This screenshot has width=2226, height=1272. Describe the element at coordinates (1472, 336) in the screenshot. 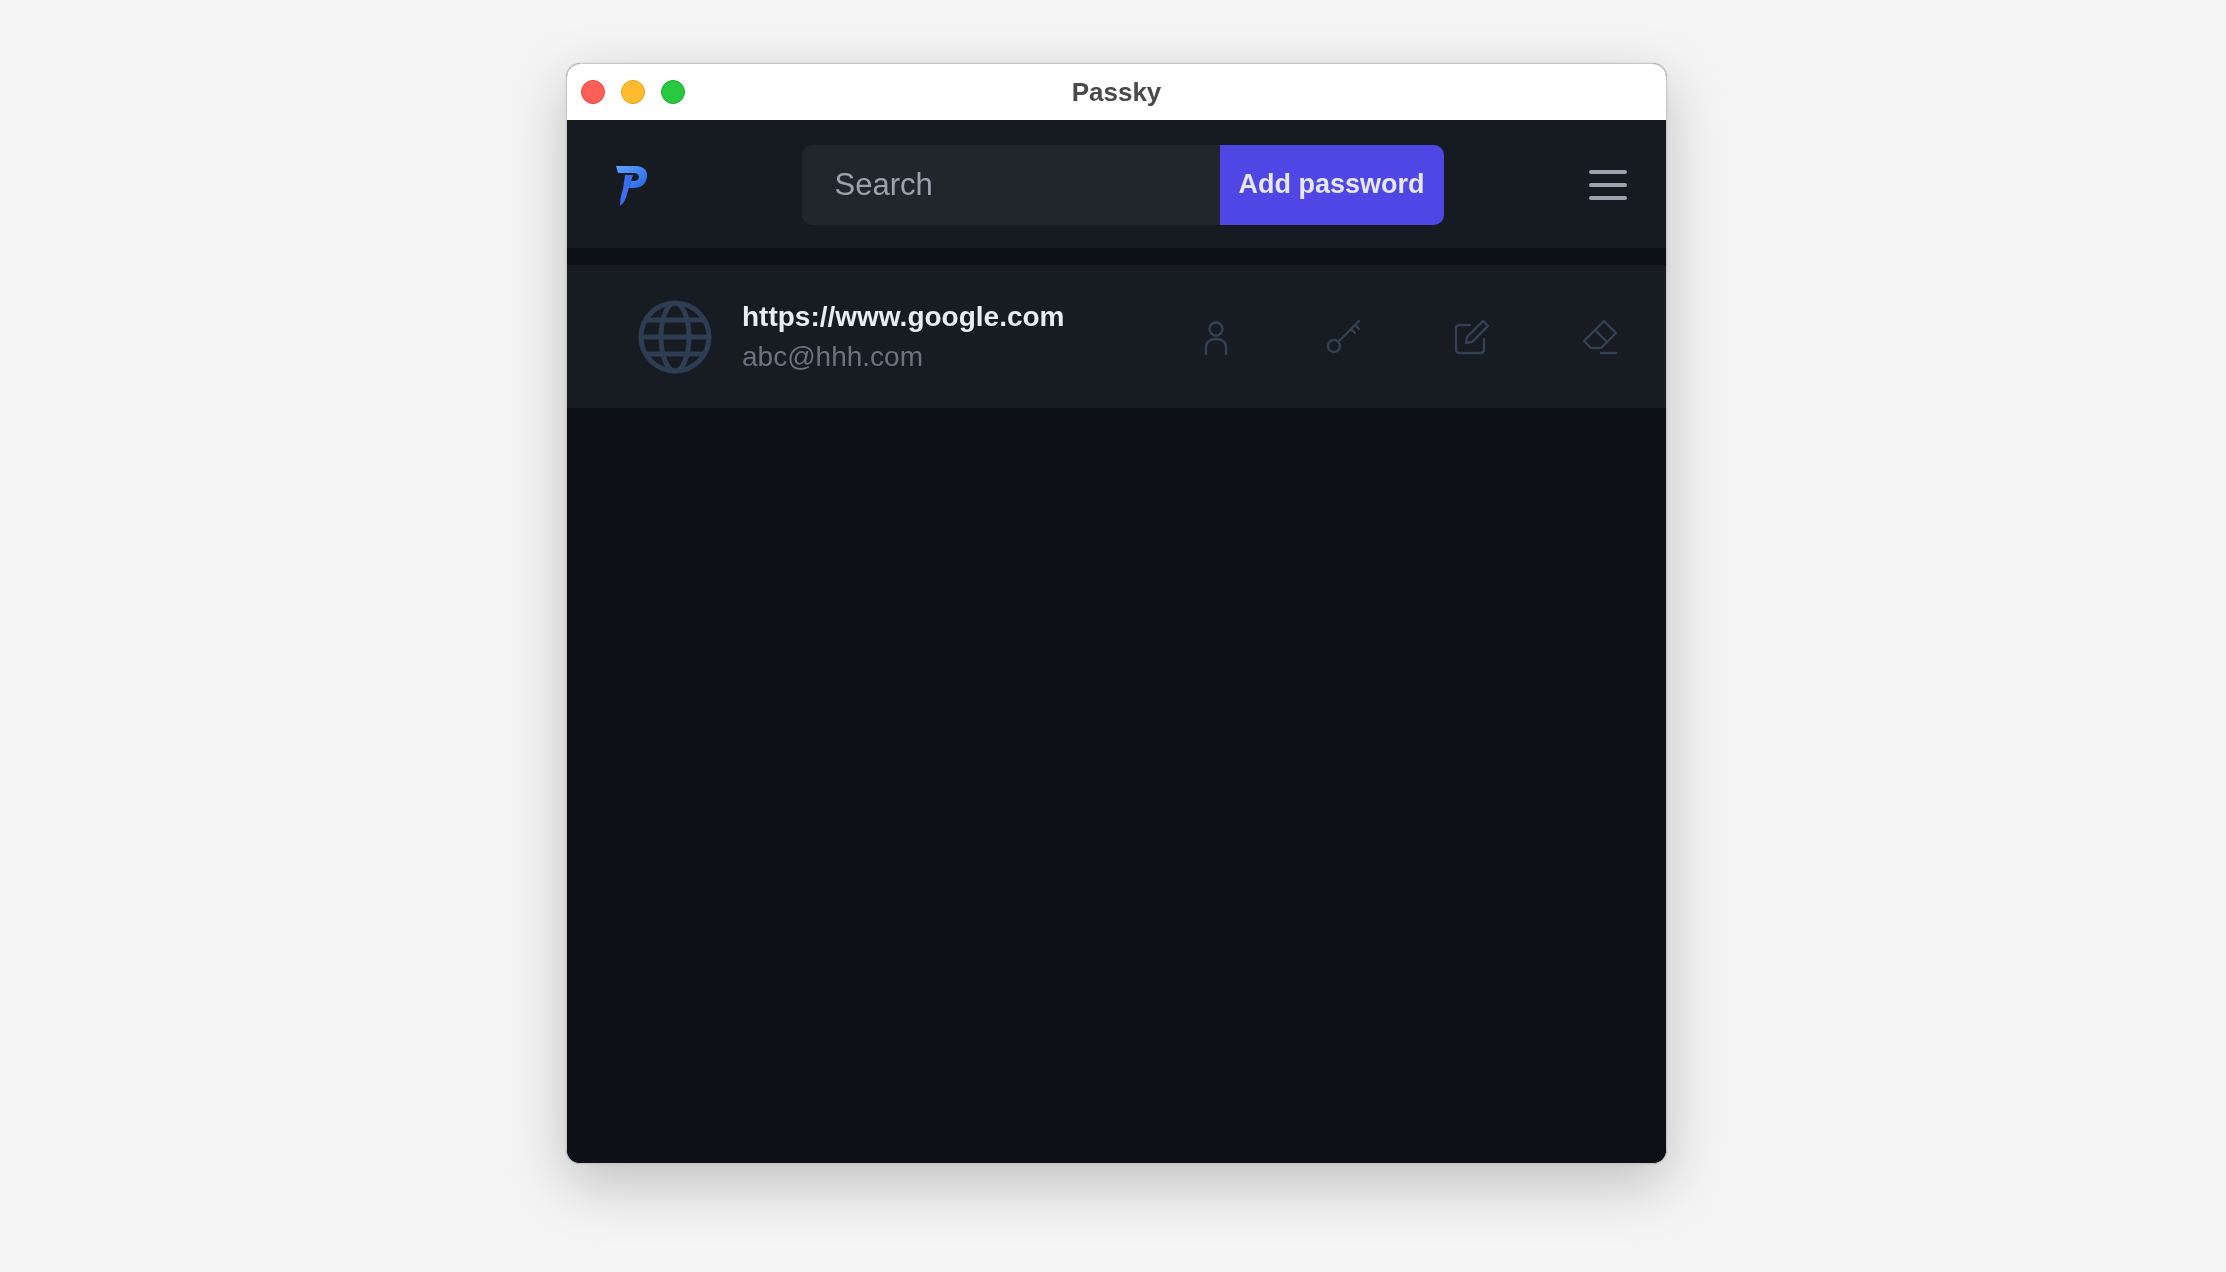

I see `edit-icon` at that location.